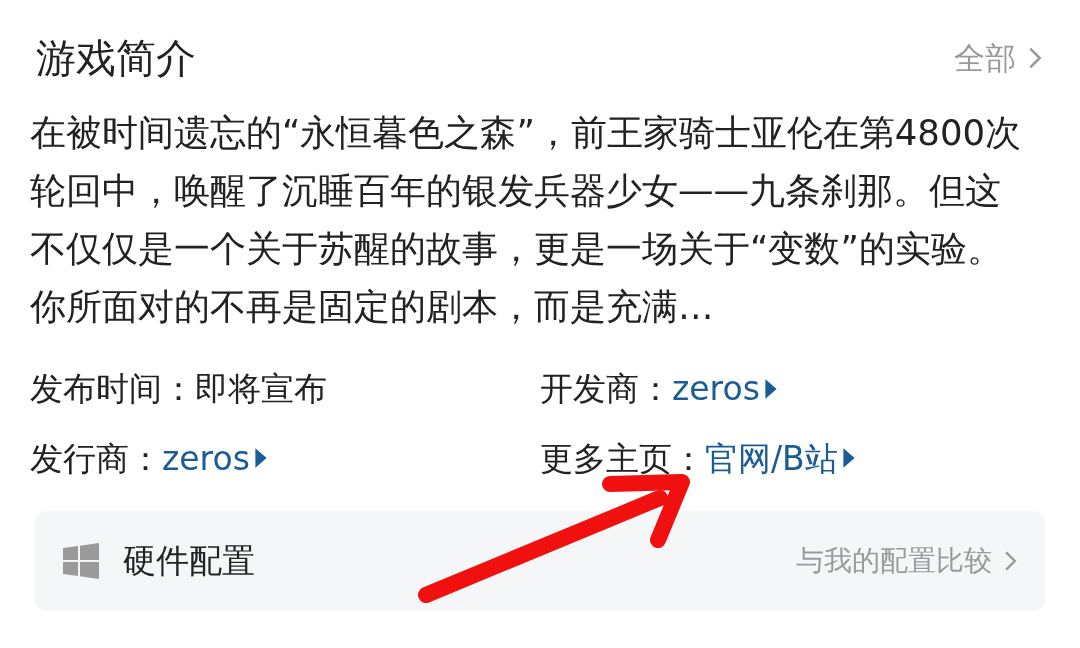  Describe the element at coordinates (96, 458) in the screenshot. I see `info-label: 发行商：` at that location.